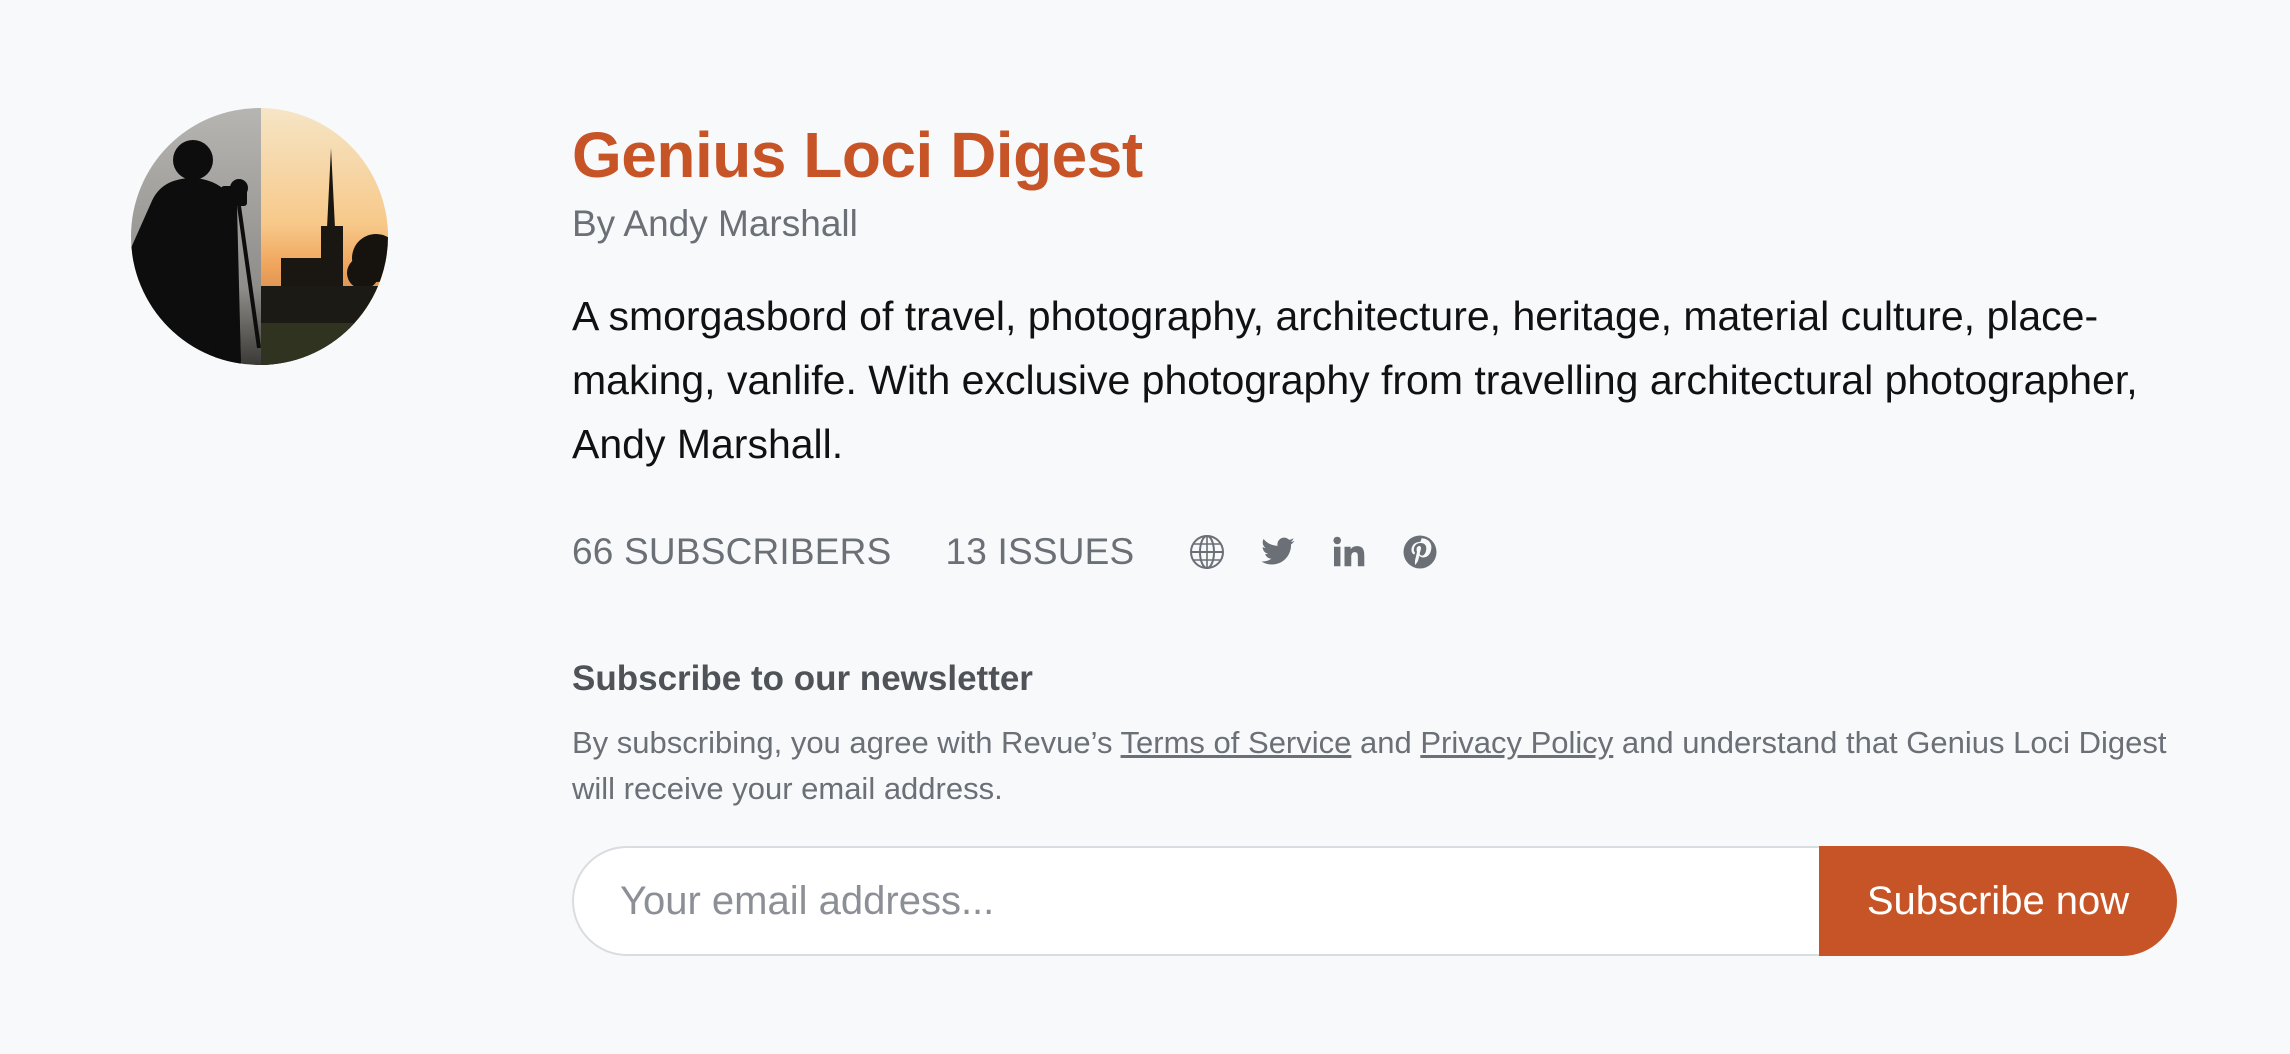 This screenshot has width=2290, height=1054. What do you see at coordinates (1195, 901) in the screenshot?
I see `email-input` at bounding box center [1195, 901].